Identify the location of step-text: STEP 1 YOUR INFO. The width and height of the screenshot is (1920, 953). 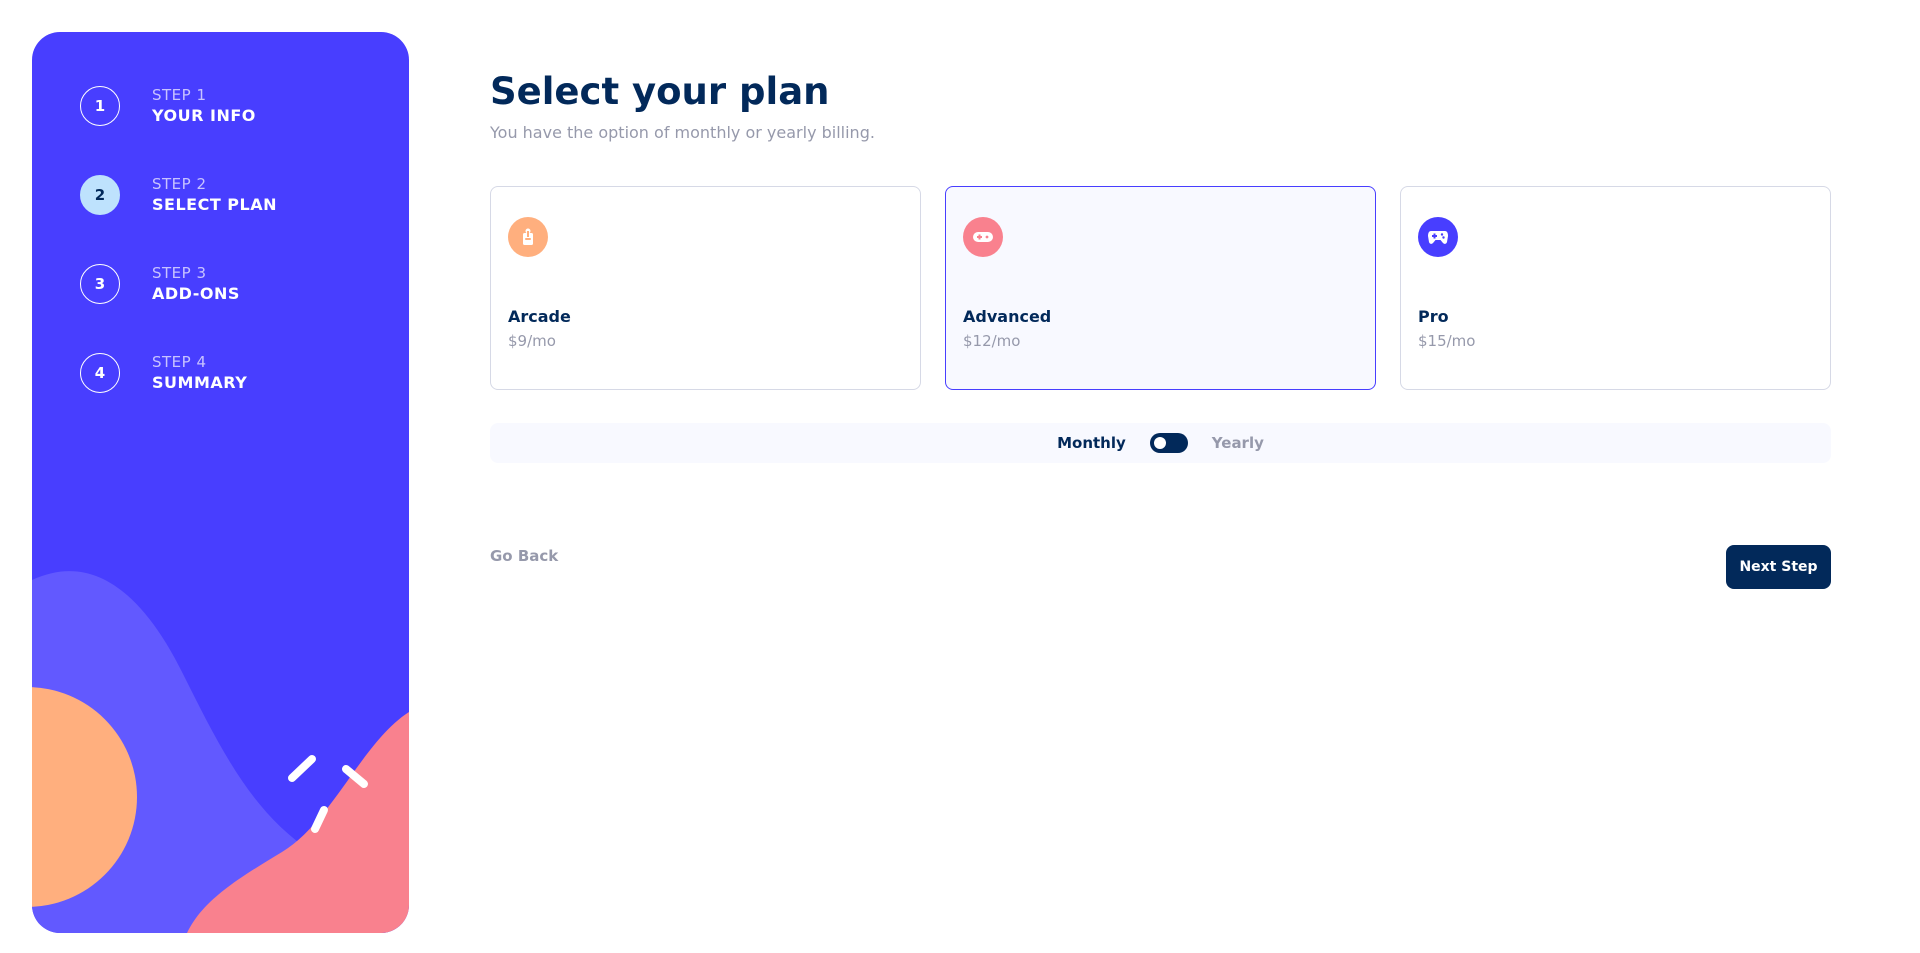
(204, 106).